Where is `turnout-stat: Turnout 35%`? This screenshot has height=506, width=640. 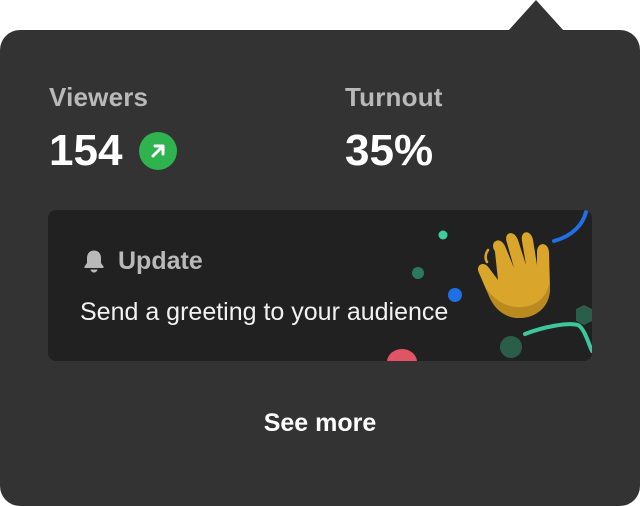
turnout-stat: Turnout 35% is located at coordinates (394, 129).